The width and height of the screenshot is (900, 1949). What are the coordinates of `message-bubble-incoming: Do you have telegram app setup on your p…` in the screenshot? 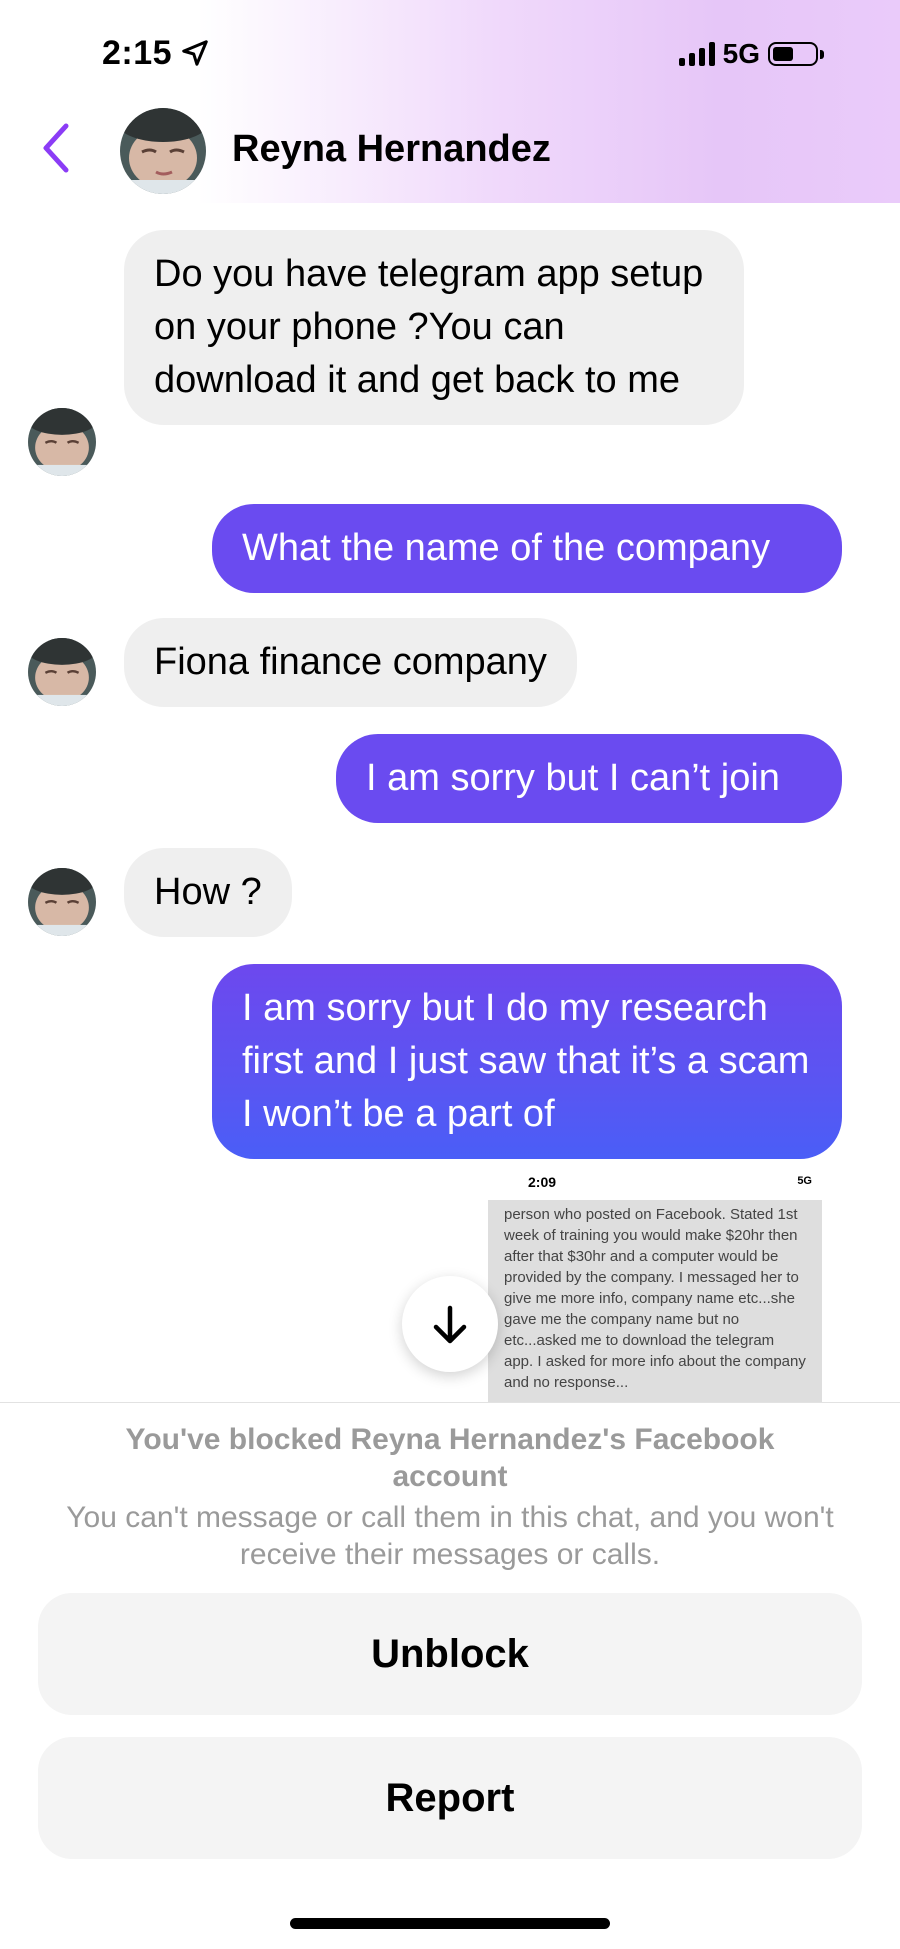 It's located at (434, 327).